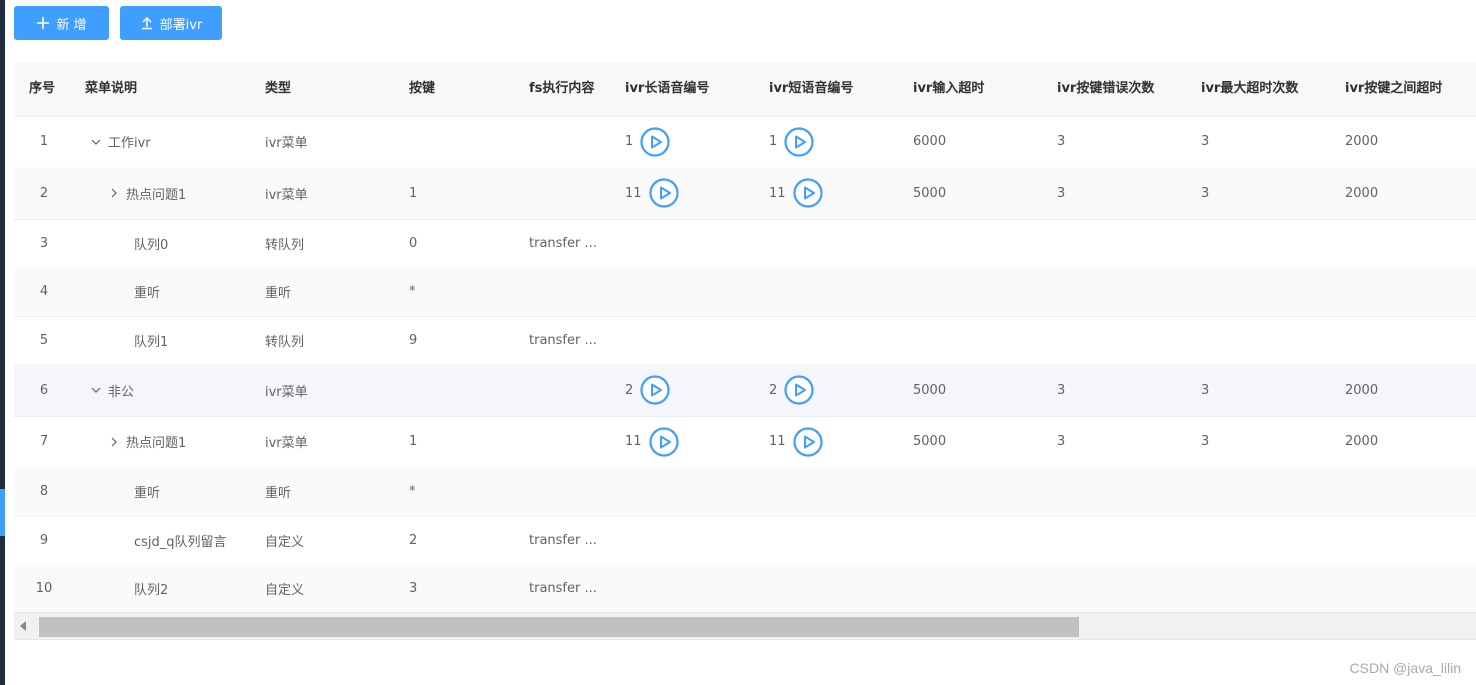 This screenshot has width=1476, height=685. What do you see at coordinates (181, 25) in the screenshot?
I see `deploy-button-label: 部署ivr` at bounding box center [181, 25].